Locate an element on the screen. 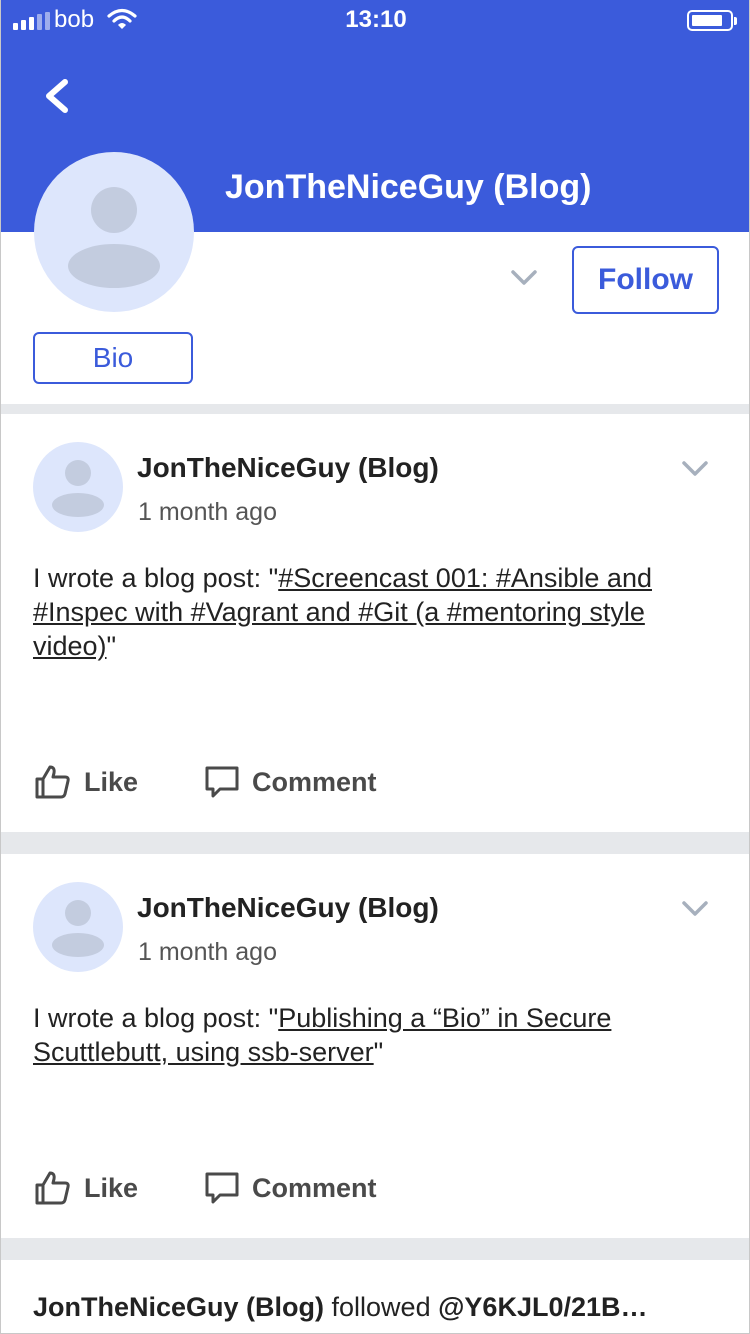  status-time: 13:10 is located at coordinates (376, 19).